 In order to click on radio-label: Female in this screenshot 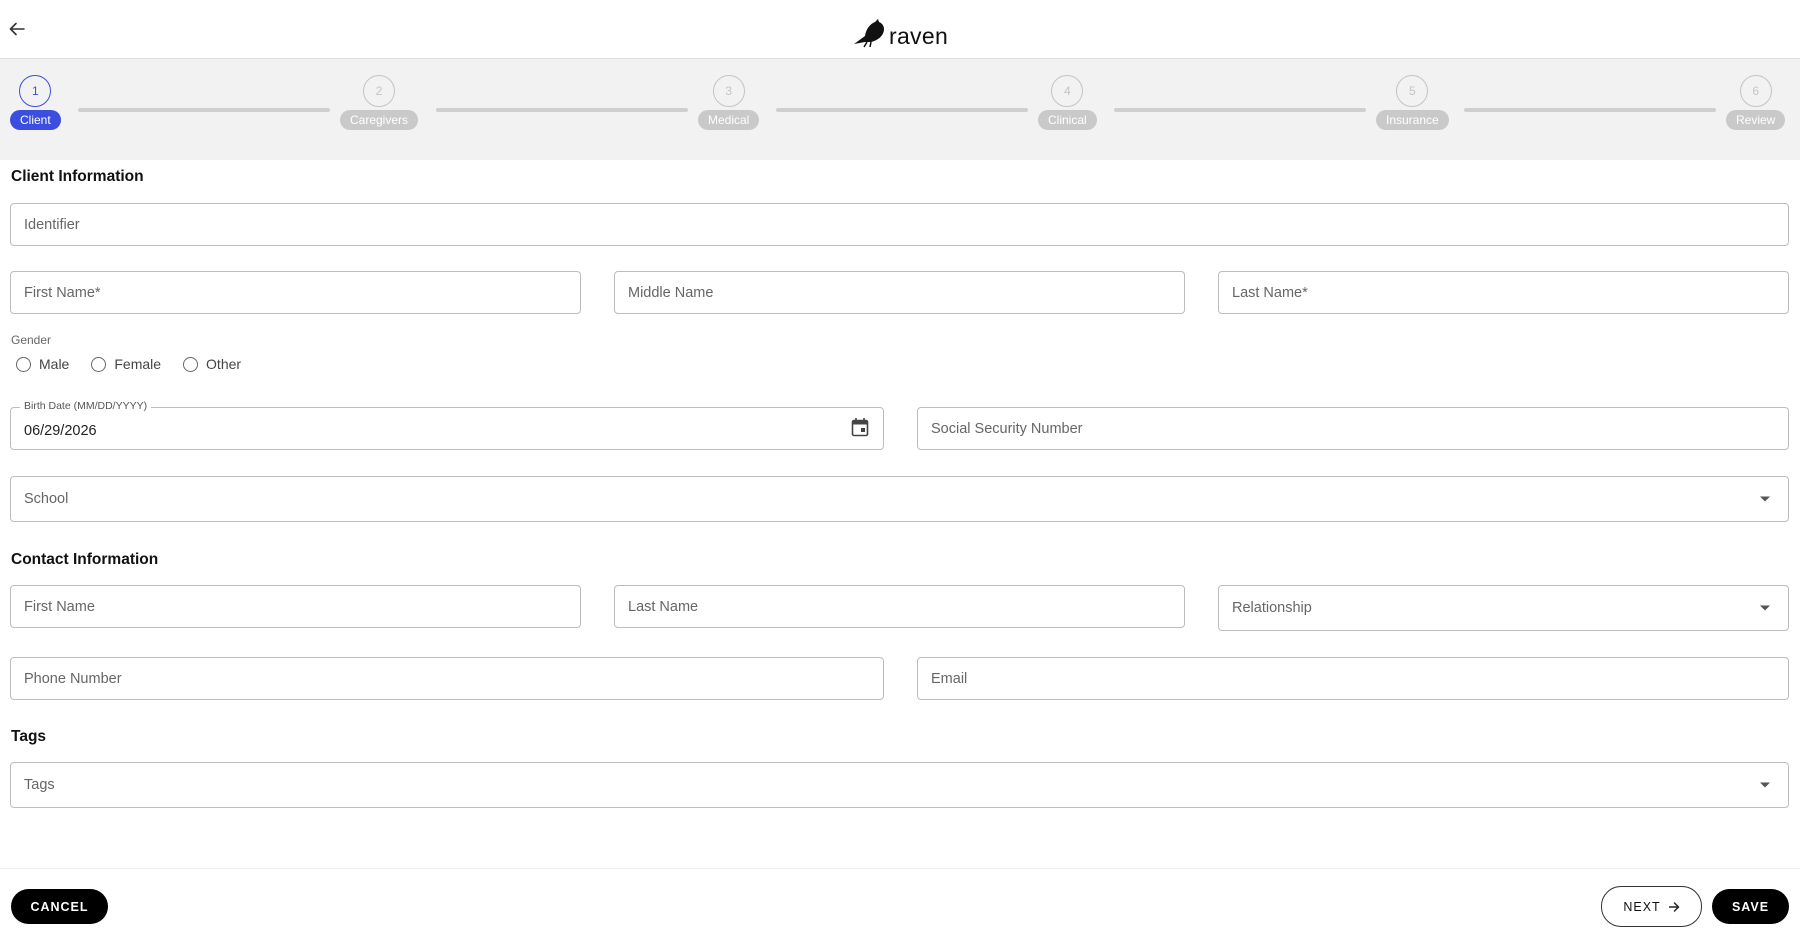, I will do `click(138, 364)`.